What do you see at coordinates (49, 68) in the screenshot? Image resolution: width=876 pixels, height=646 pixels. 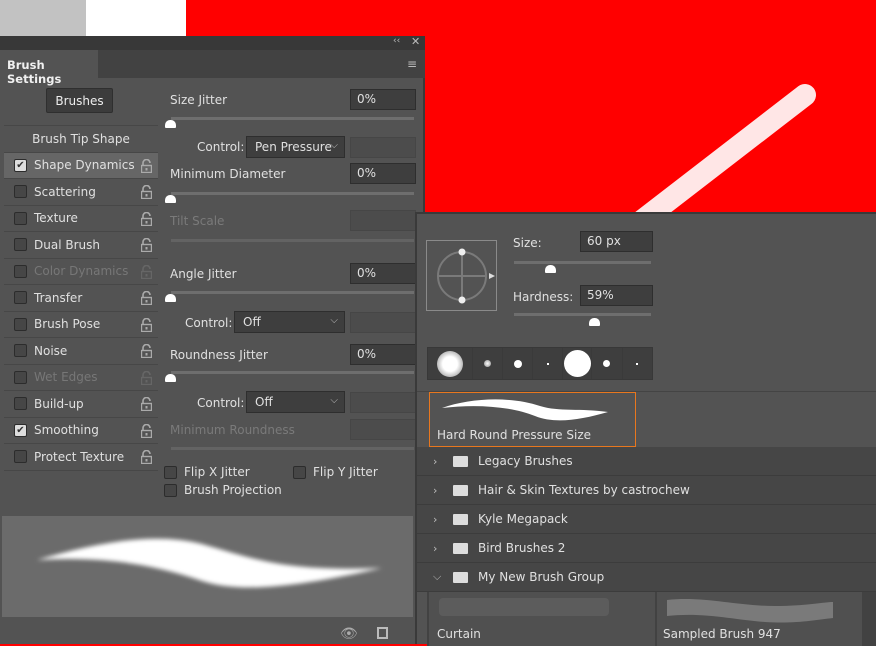 I see `tab-brush-settings: Brush Settings` at bounding box center [49, 68].